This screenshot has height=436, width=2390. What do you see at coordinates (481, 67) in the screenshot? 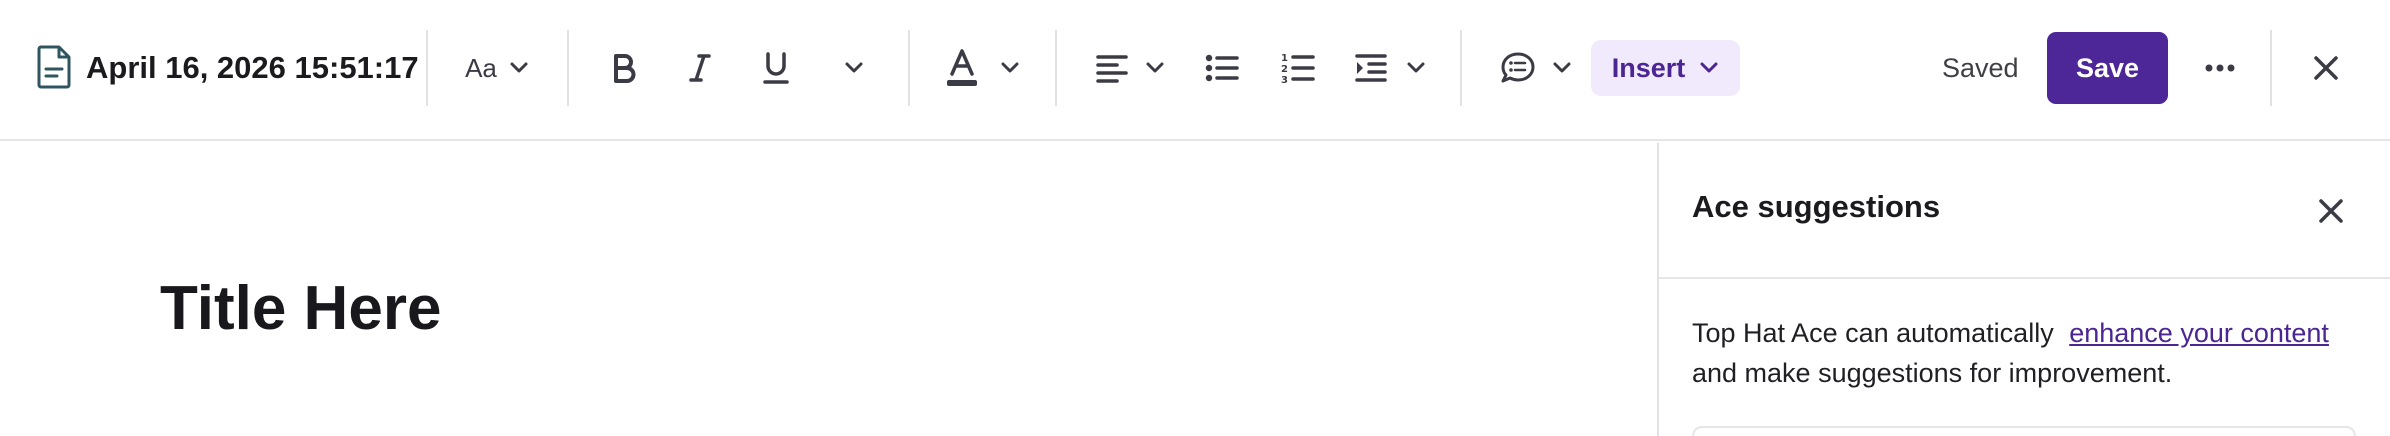
I see `font-style-label: Aa` at bounding box center [481, 67].